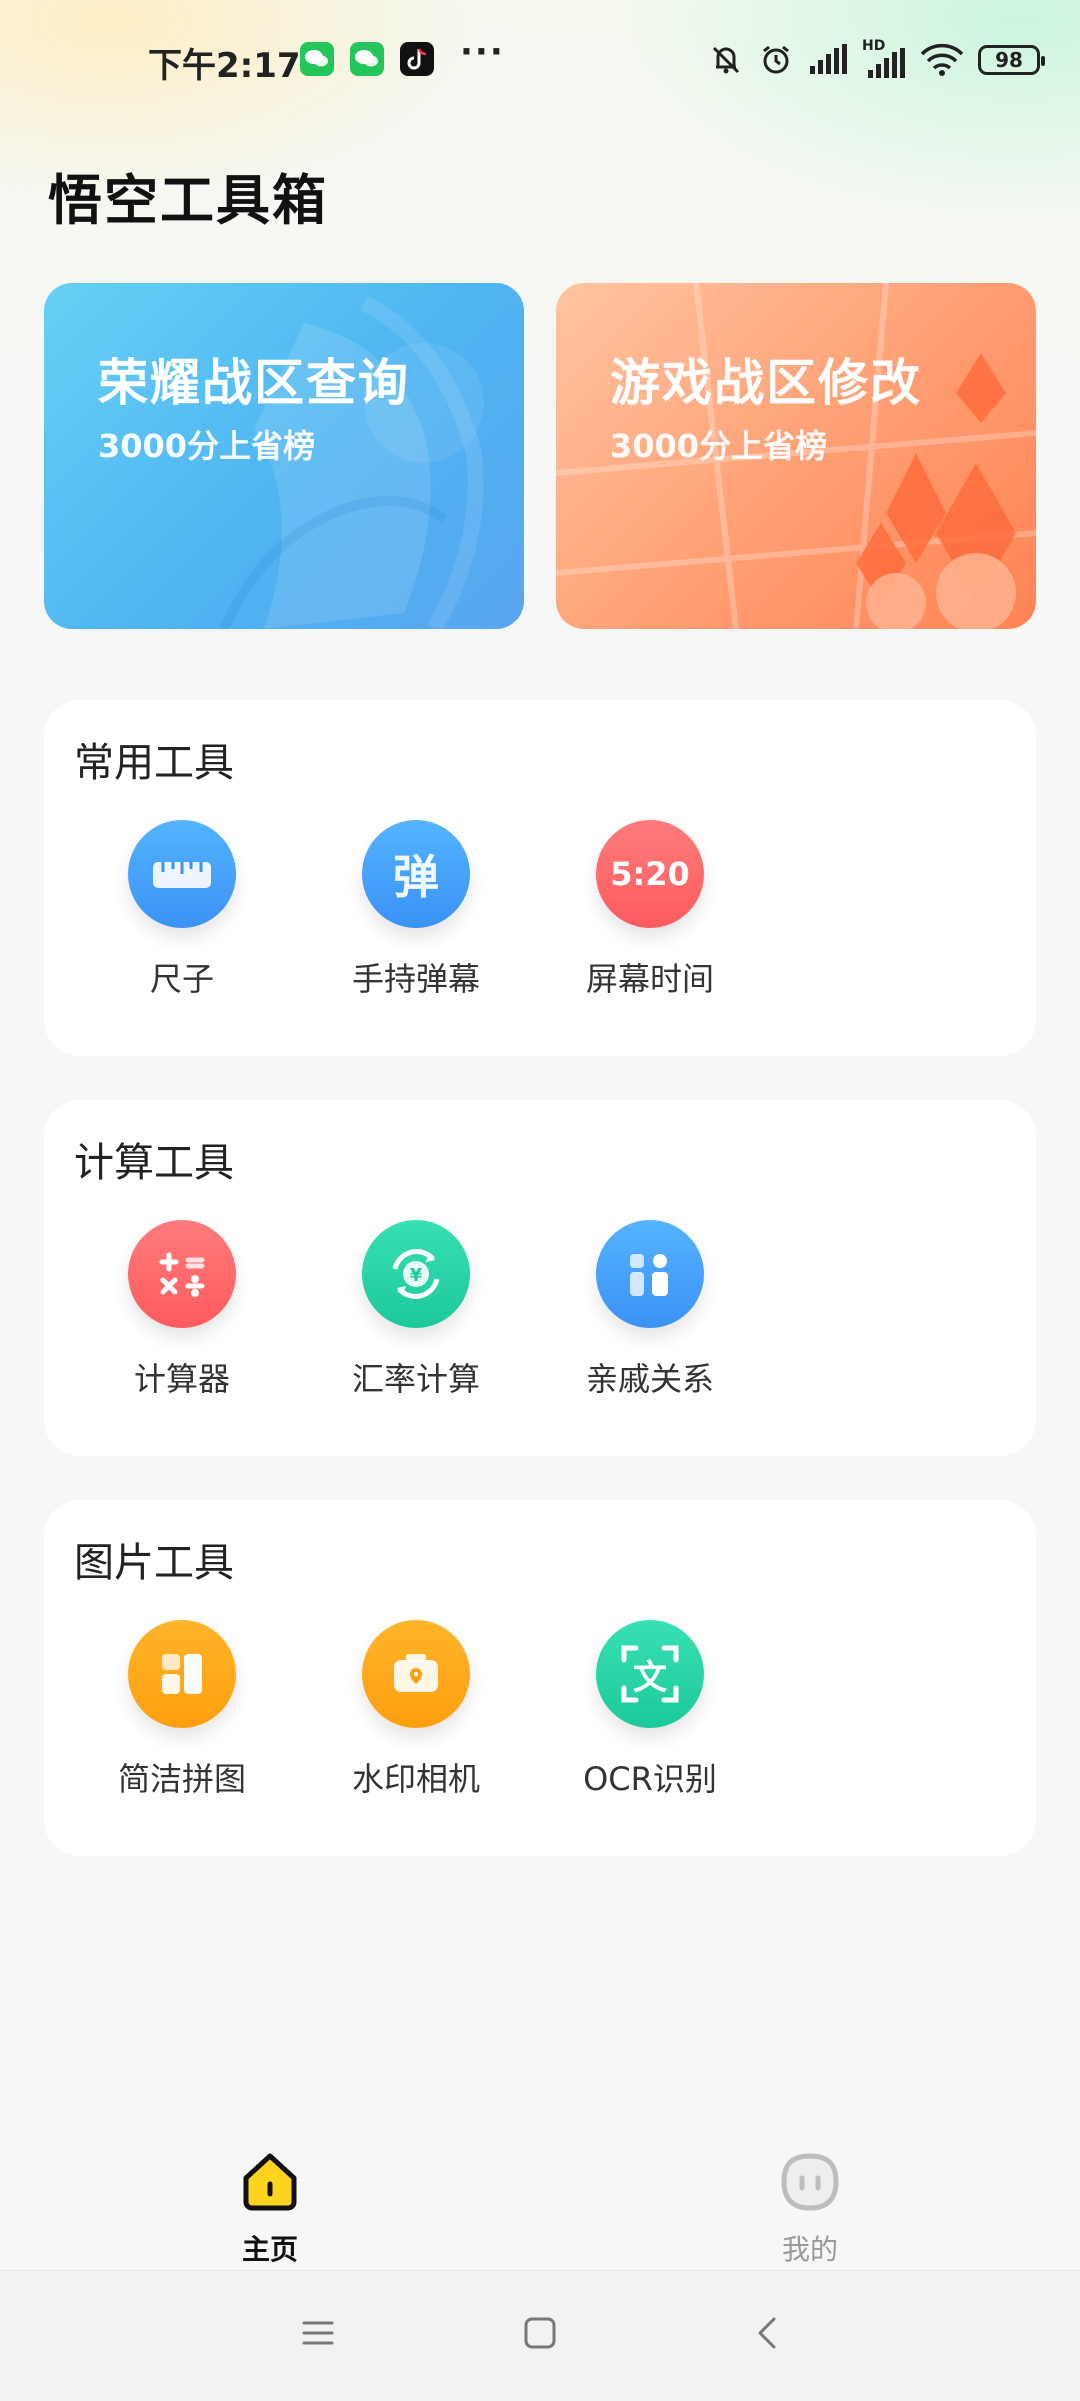  I want to click on profile-icon, so click(810, 2182).